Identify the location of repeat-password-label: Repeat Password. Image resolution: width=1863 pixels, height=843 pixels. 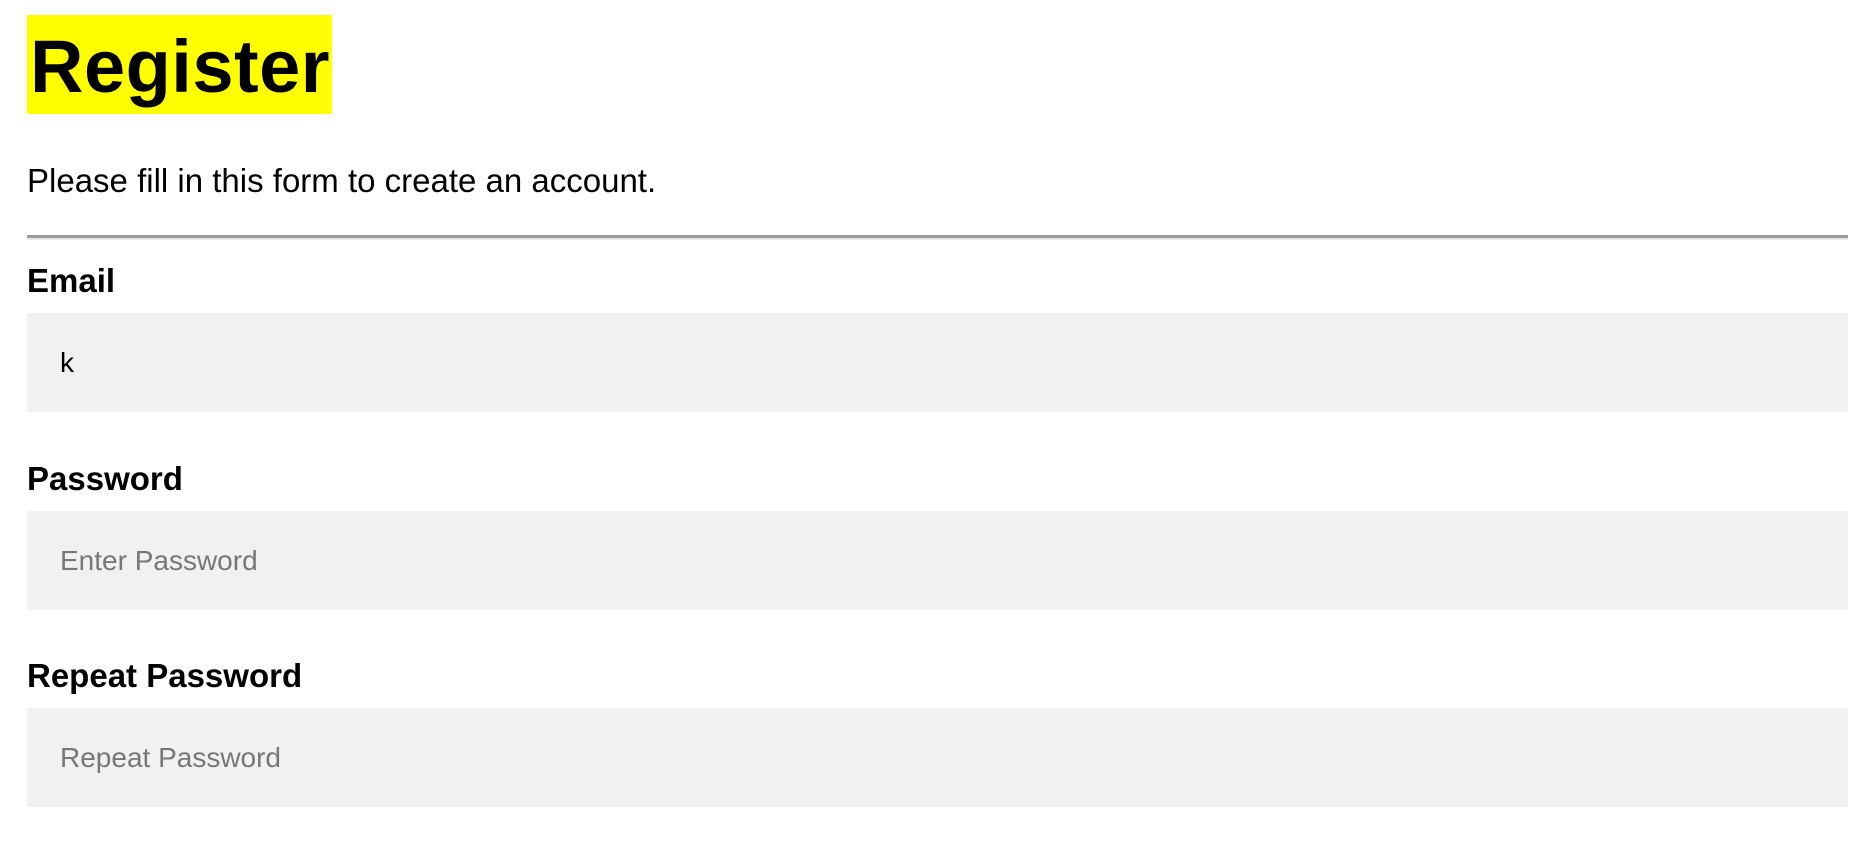
(165, 675).